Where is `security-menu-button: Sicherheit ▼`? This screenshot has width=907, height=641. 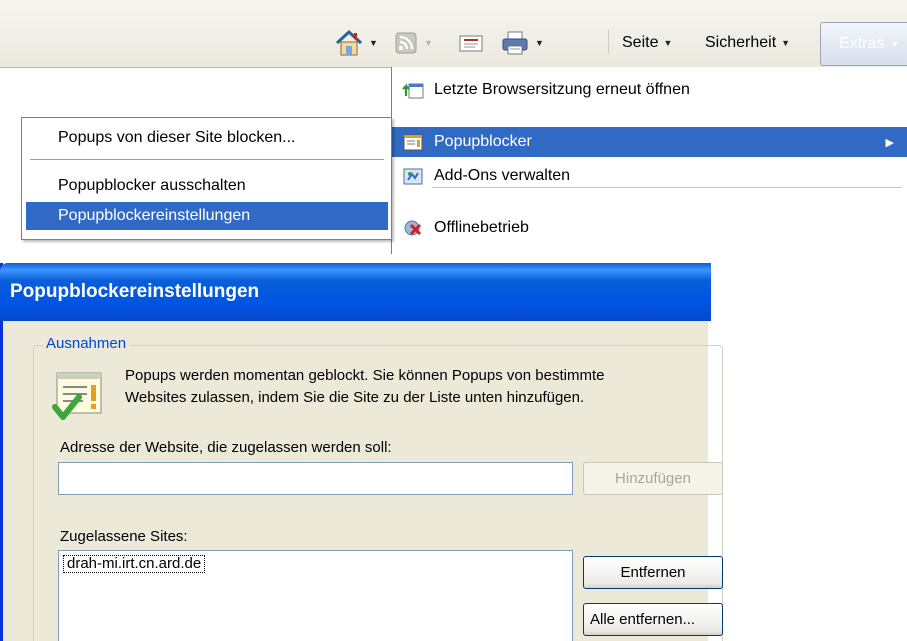
security-menu-button: Sicherheit ▼ is located at coordinates (747, 43).